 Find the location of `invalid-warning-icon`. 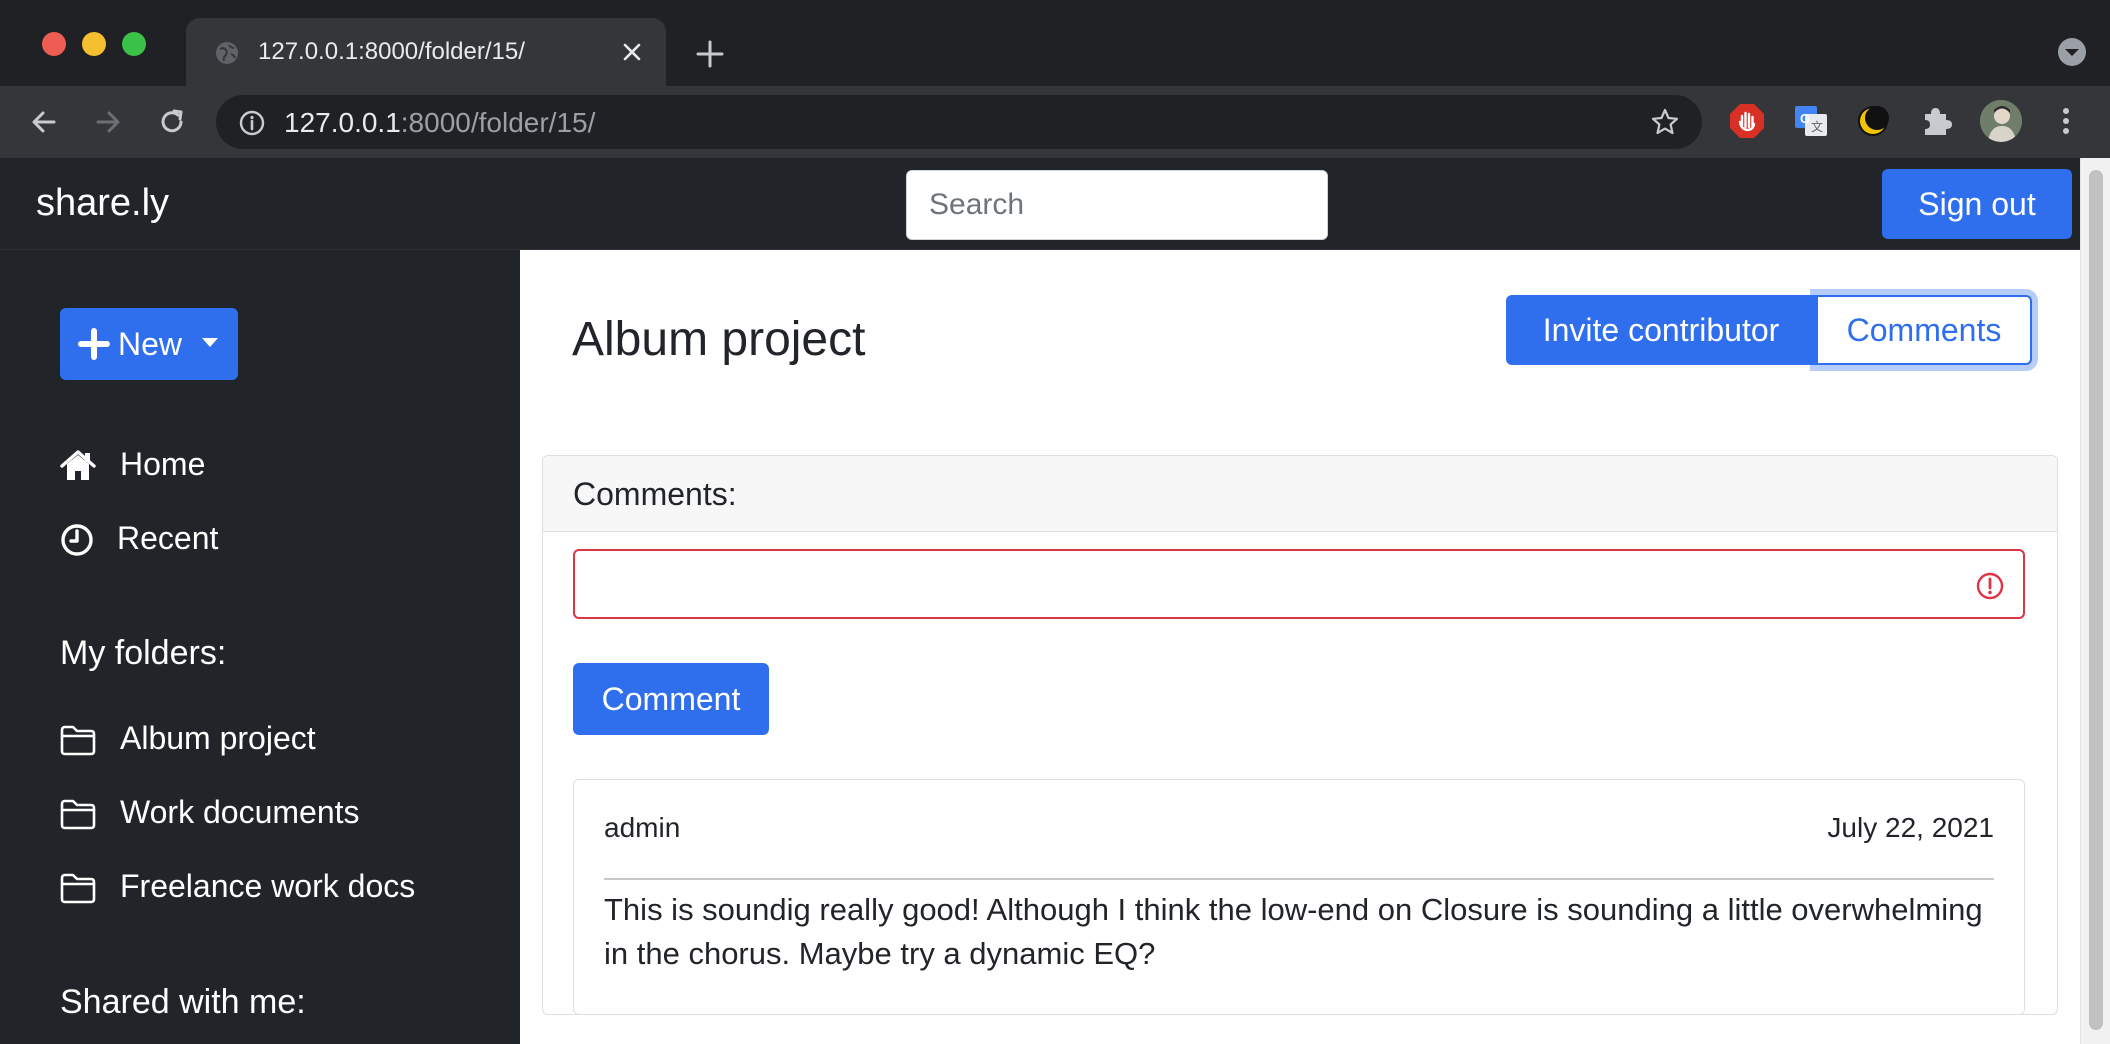

invalid-warning-icon is located at coordinates (1990, 586).